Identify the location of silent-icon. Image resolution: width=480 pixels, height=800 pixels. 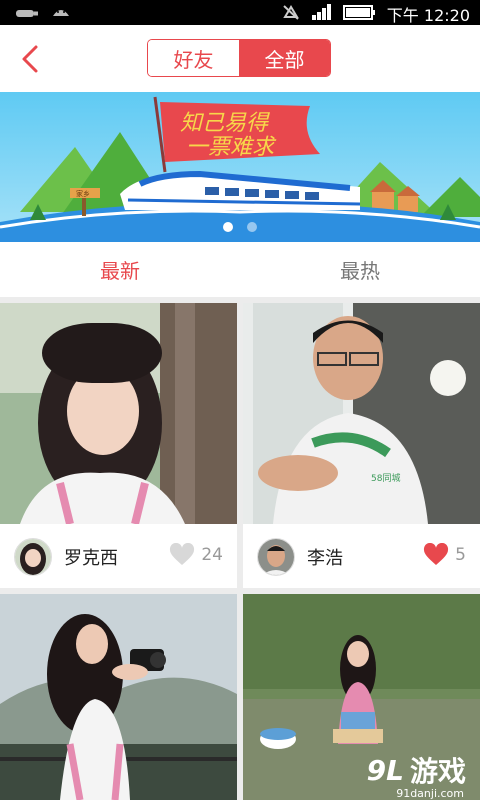
(291, 14).